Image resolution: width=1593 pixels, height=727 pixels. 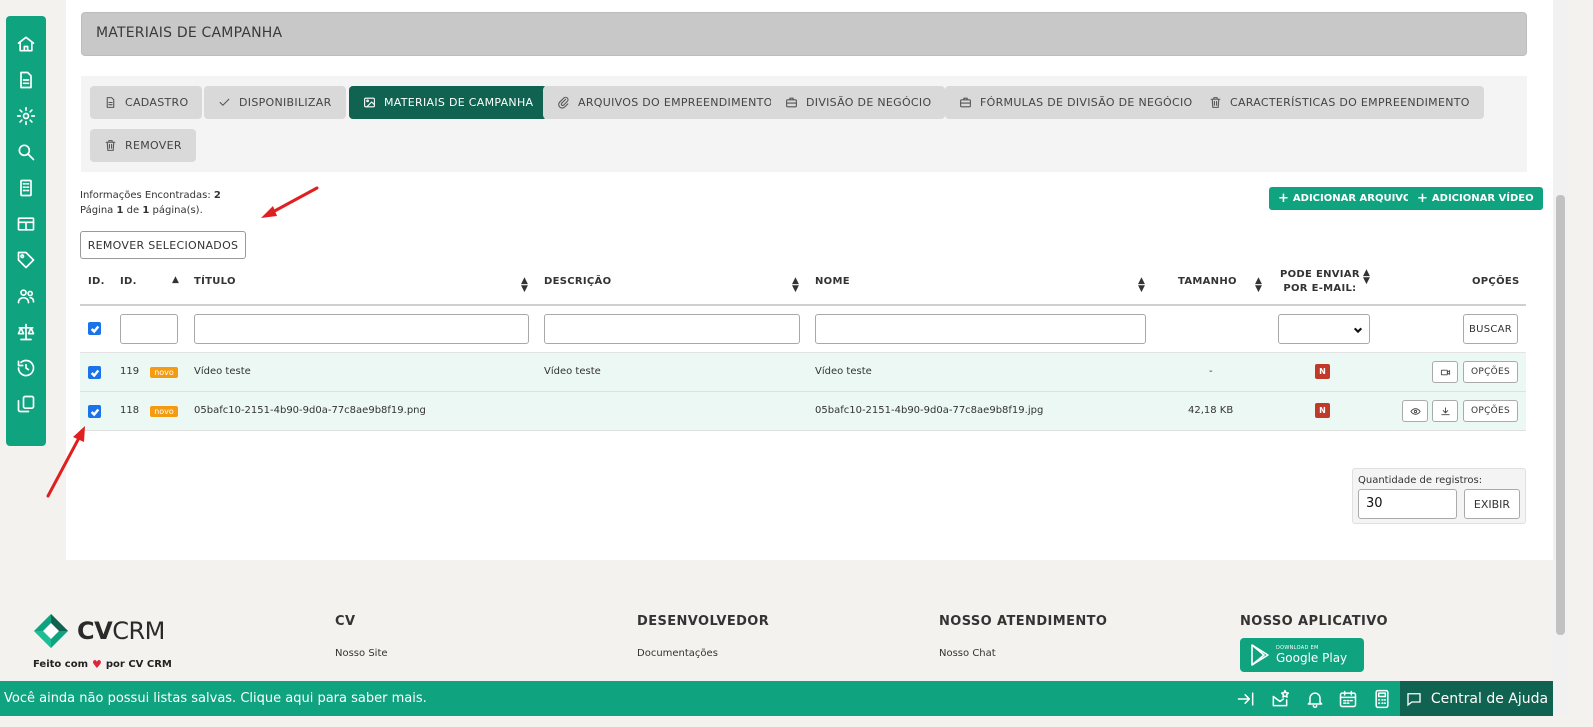 I want to click on google-play-icon, so click(x=1260, y=655).